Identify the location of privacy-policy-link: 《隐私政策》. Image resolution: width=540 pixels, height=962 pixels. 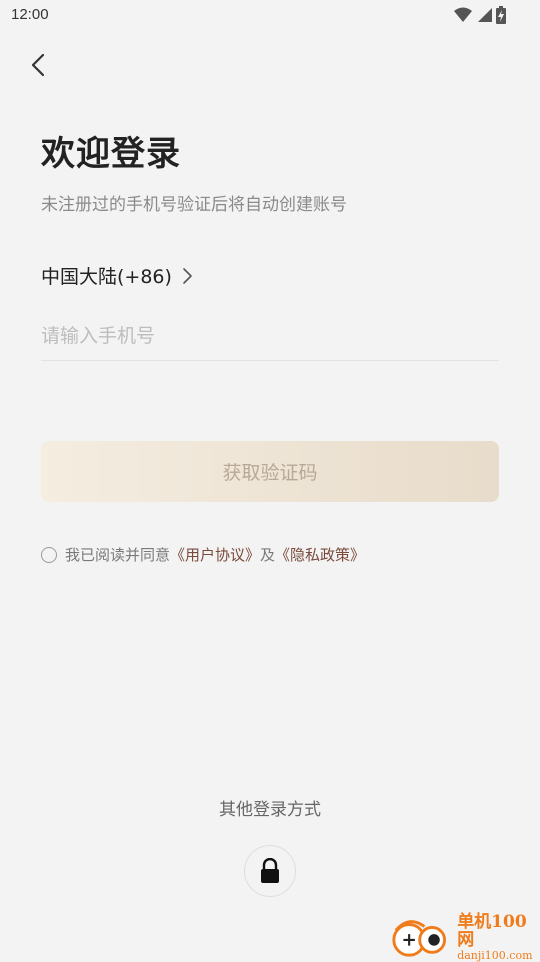
(320, 555).